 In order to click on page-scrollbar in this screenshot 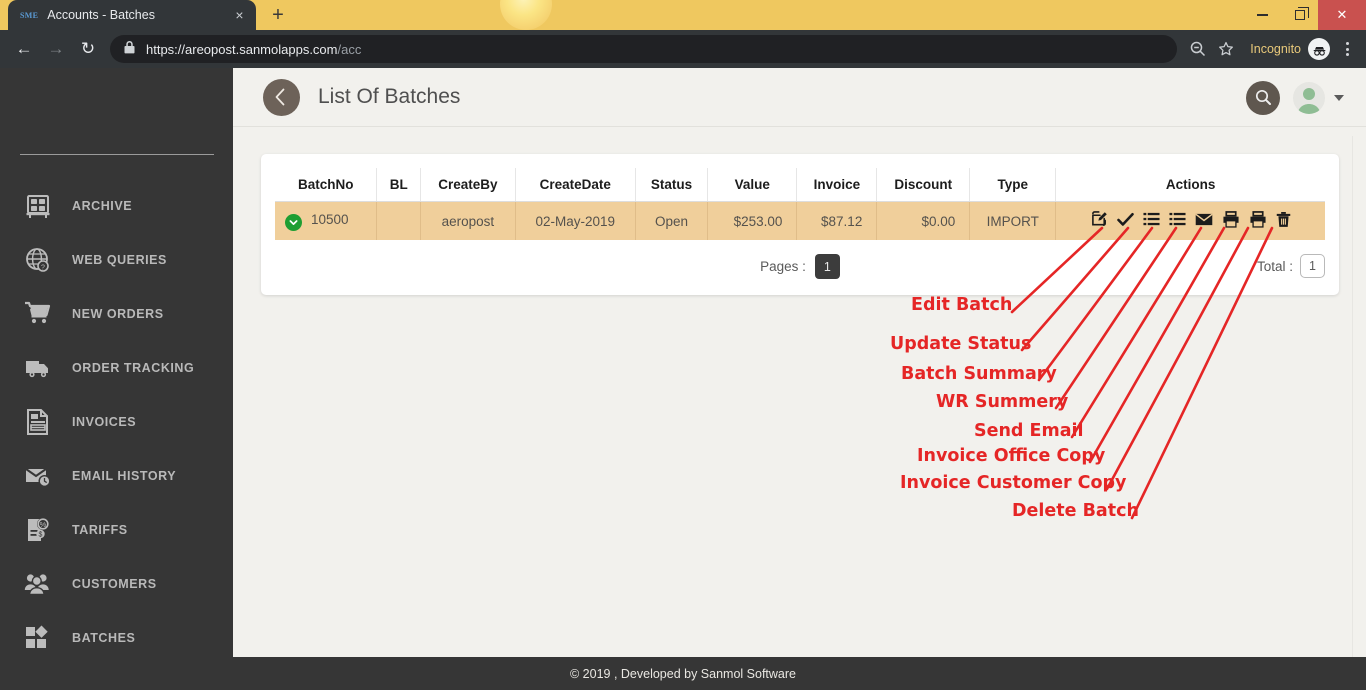, I will do `click(1359, 413)`.